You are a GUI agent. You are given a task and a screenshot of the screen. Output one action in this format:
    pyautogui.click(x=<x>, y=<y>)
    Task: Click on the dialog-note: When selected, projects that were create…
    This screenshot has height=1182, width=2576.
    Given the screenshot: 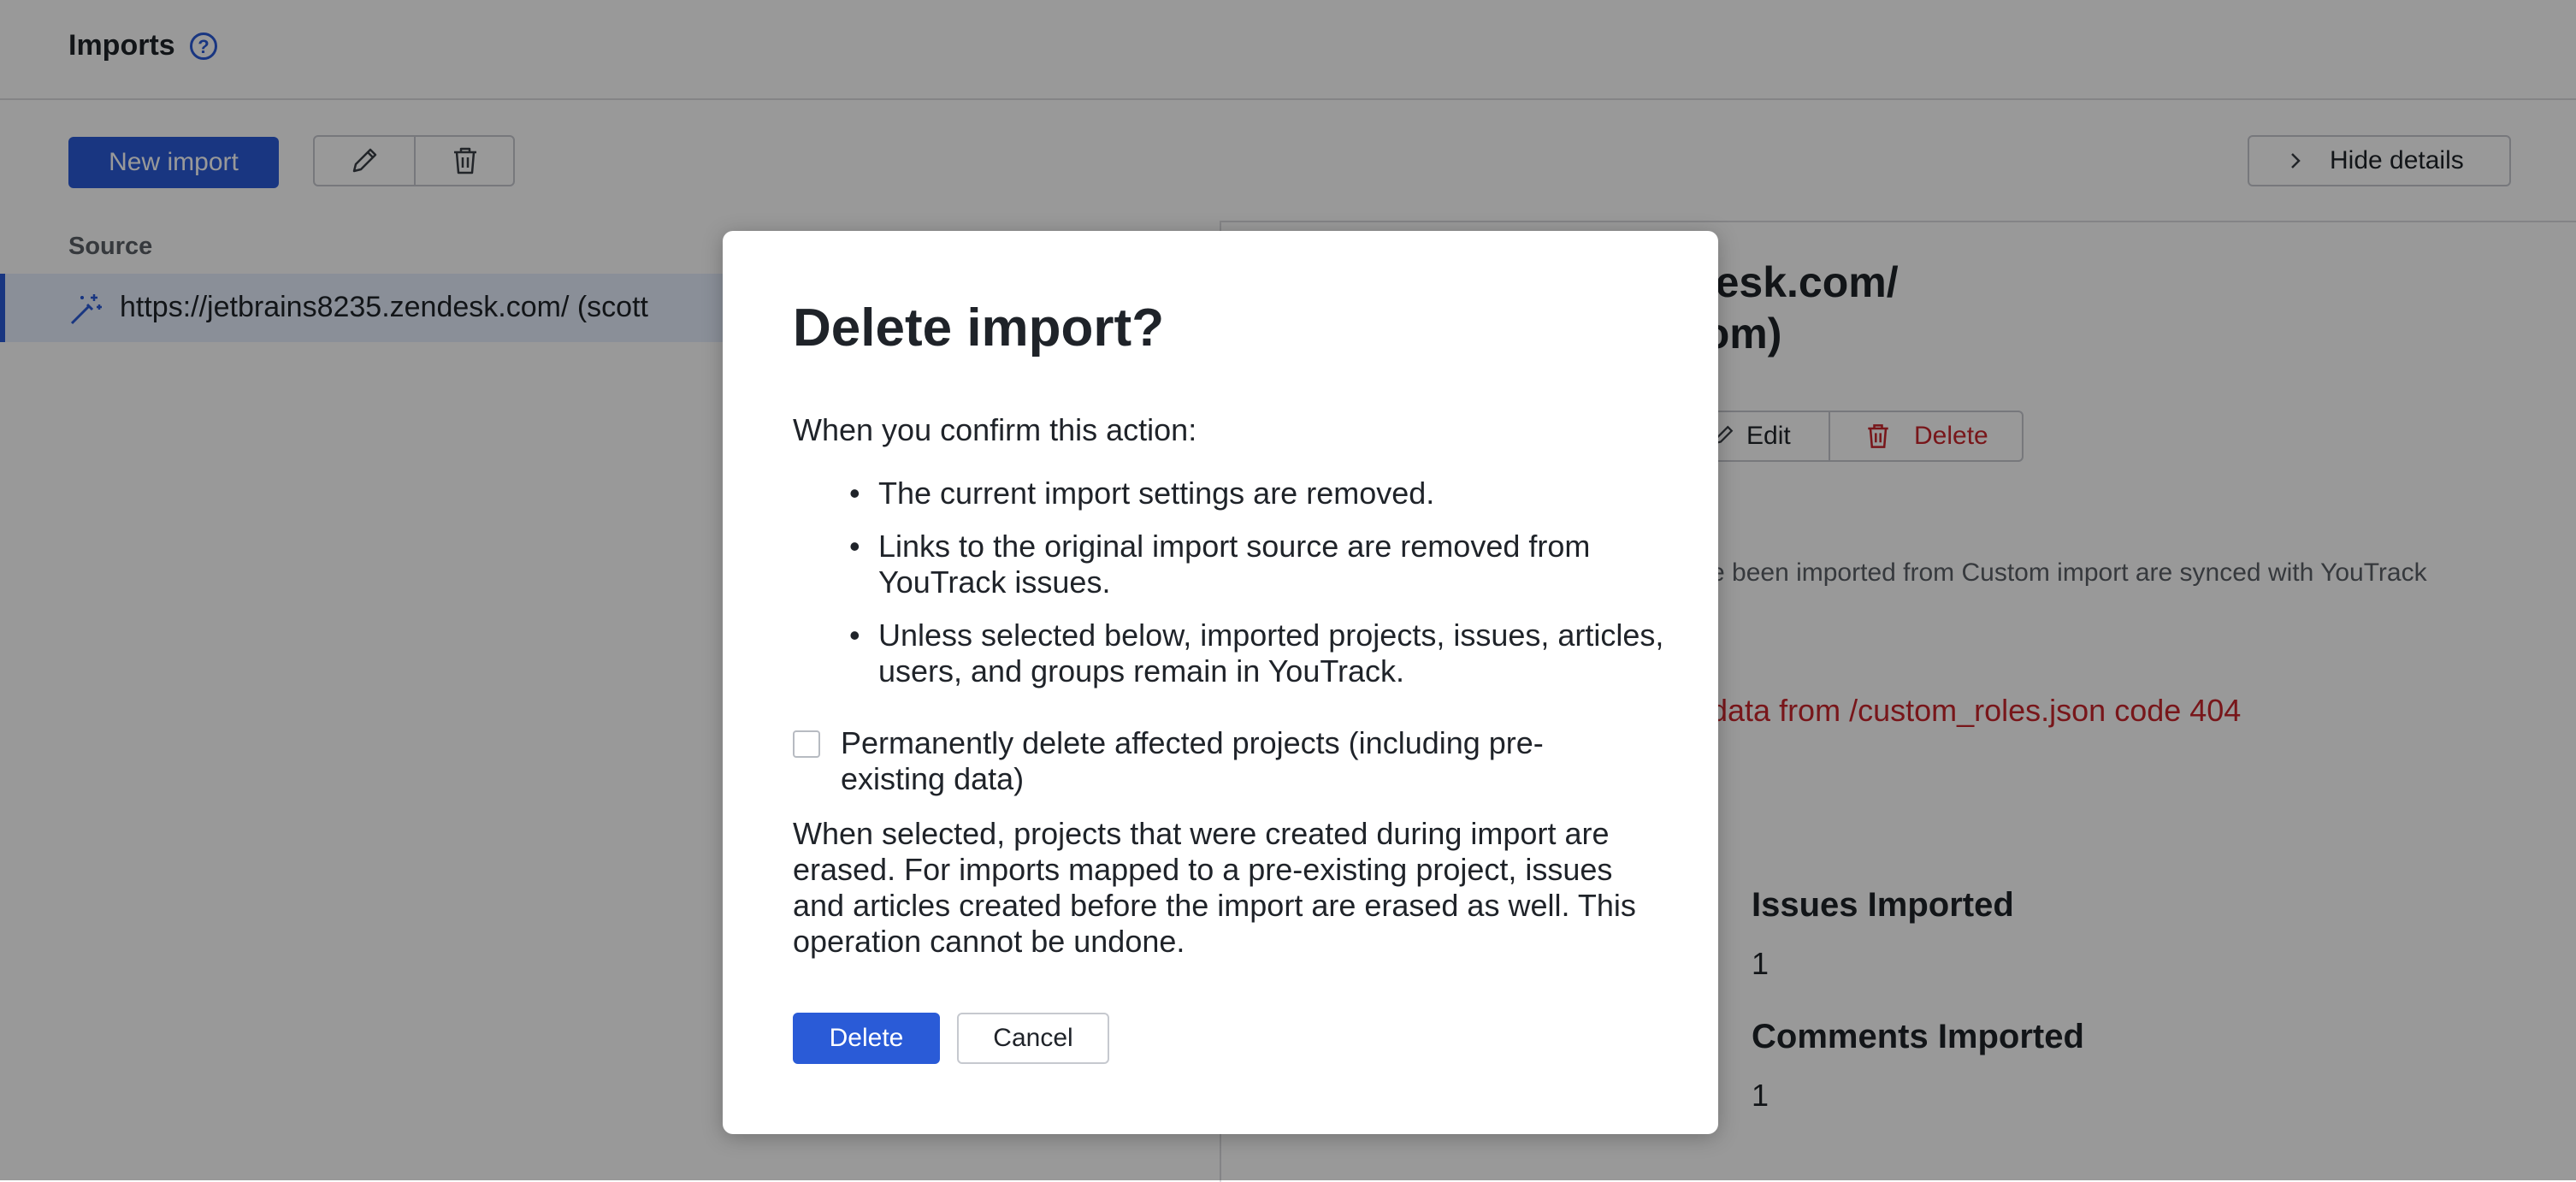 What is the action you would take?
    pyautogui.click(x=1214, y=887)
    